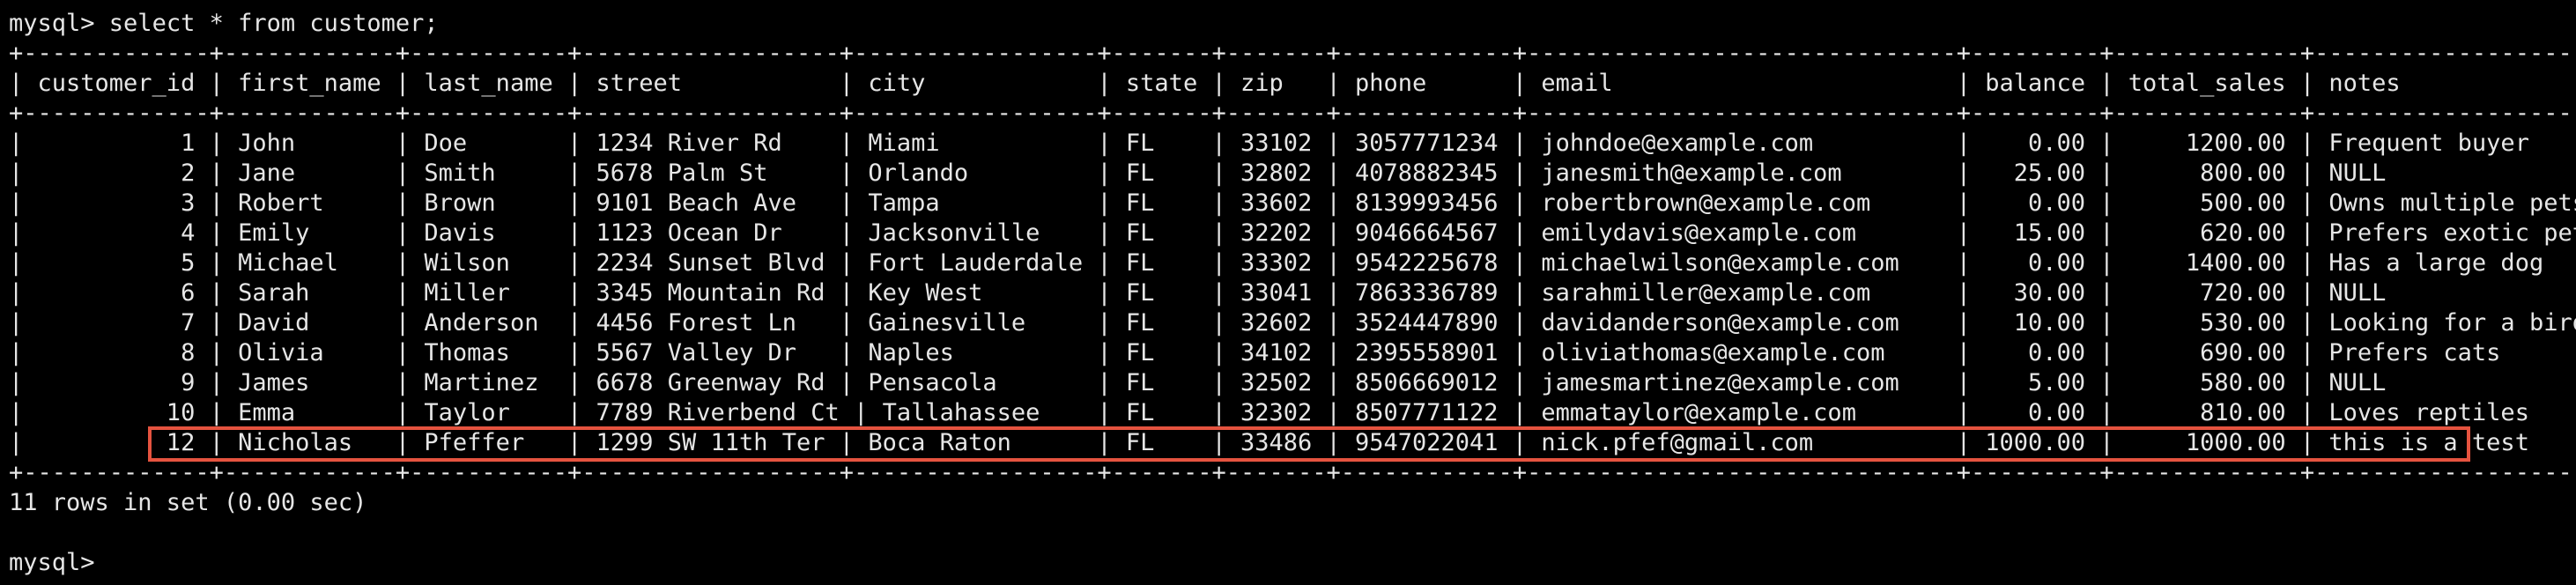 The image size is (2576, 585). I want to click on command-line: mysql> select * from customer;, so click(1293, 24).